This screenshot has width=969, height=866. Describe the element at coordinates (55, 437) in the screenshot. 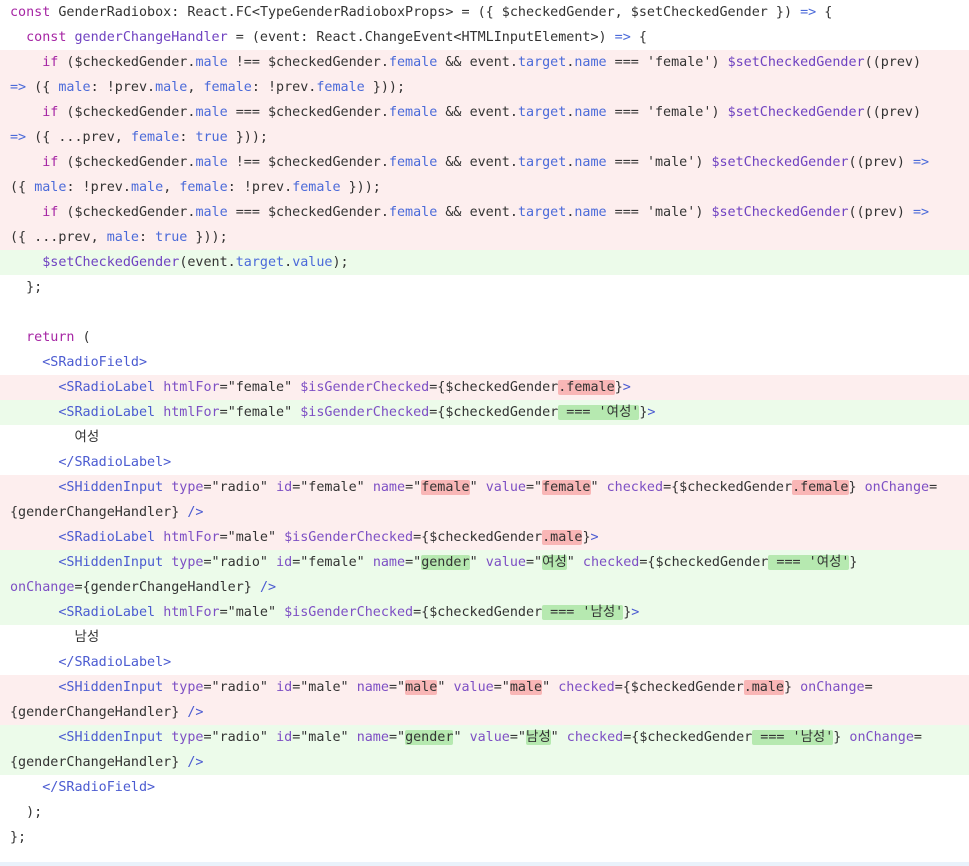

I see `code-token: 여성` at that location.